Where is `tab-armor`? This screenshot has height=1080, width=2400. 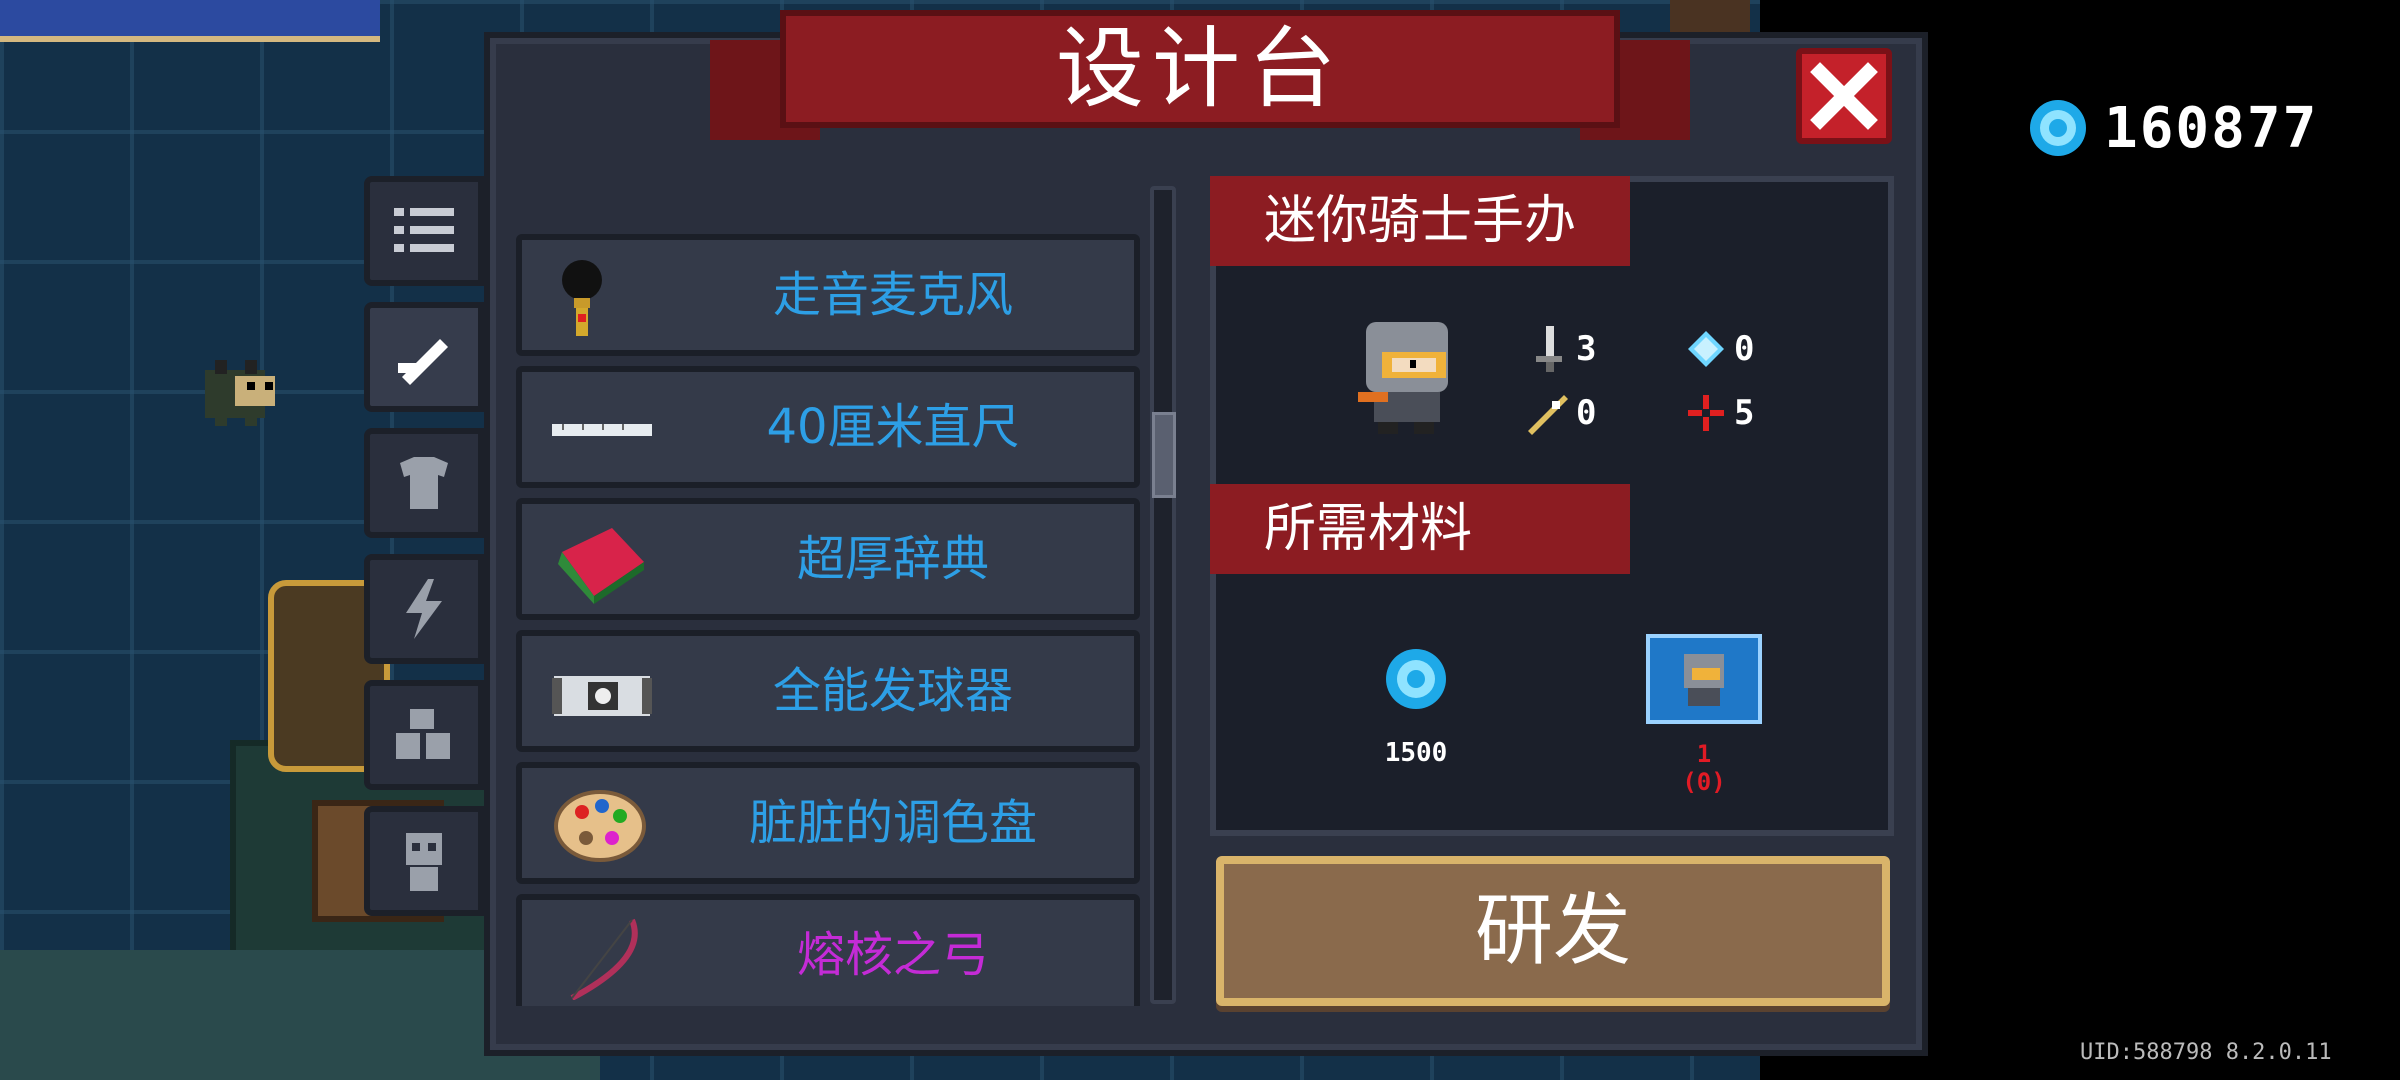
tab-armor is located at coordinates (424, 483).